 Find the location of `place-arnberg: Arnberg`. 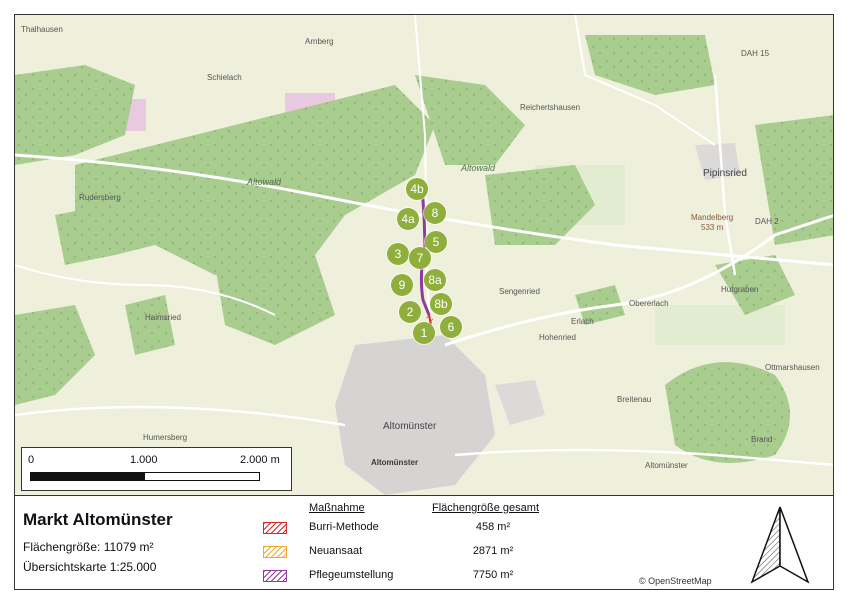

place-arnberg: Arnberg is located at coordinates (319, 41).